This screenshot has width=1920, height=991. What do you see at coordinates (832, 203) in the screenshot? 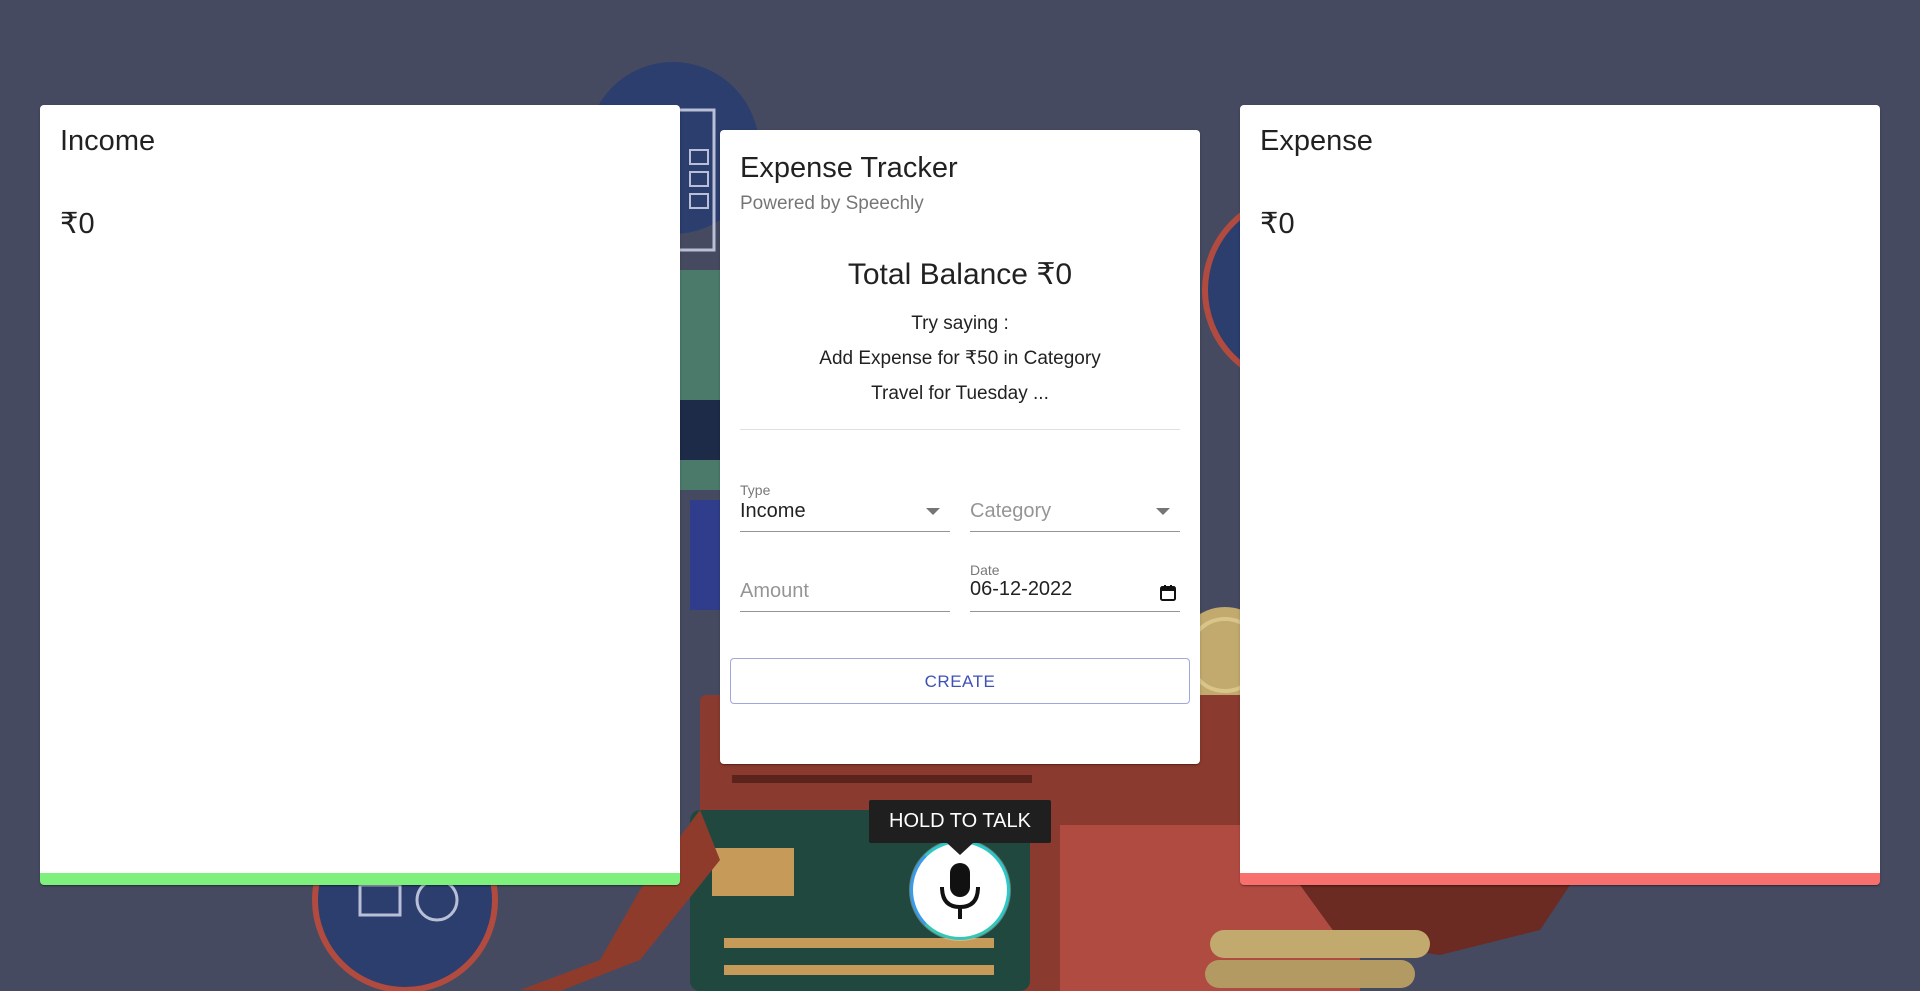
I see `app-subtitle: Powered by Speechly` at bounding box center [832, 203].